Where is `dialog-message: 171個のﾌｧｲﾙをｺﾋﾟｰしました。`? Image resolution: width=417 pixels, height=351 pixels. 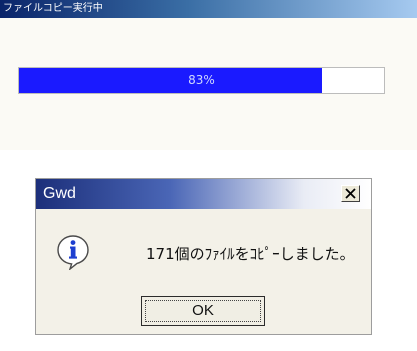 dialog-message: 171個のﾌｧｲﾙをｺﾋﾟｰしました。 is located at coordinates (250, 254).